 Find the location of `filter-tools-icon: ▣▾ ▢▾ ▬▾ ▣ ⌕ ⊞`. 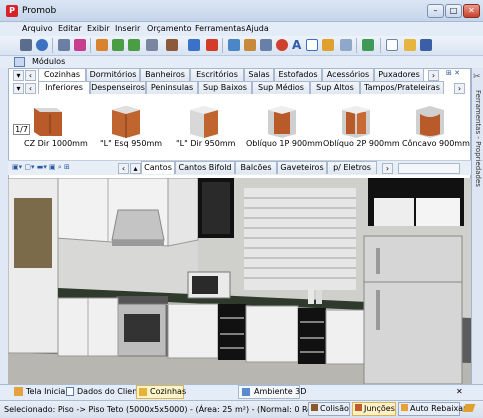

filter-tools-icon: ▣▾ ▢▾ ▬▾ ▣ ⌕ ⊞ is located at coordinates (41, 167).